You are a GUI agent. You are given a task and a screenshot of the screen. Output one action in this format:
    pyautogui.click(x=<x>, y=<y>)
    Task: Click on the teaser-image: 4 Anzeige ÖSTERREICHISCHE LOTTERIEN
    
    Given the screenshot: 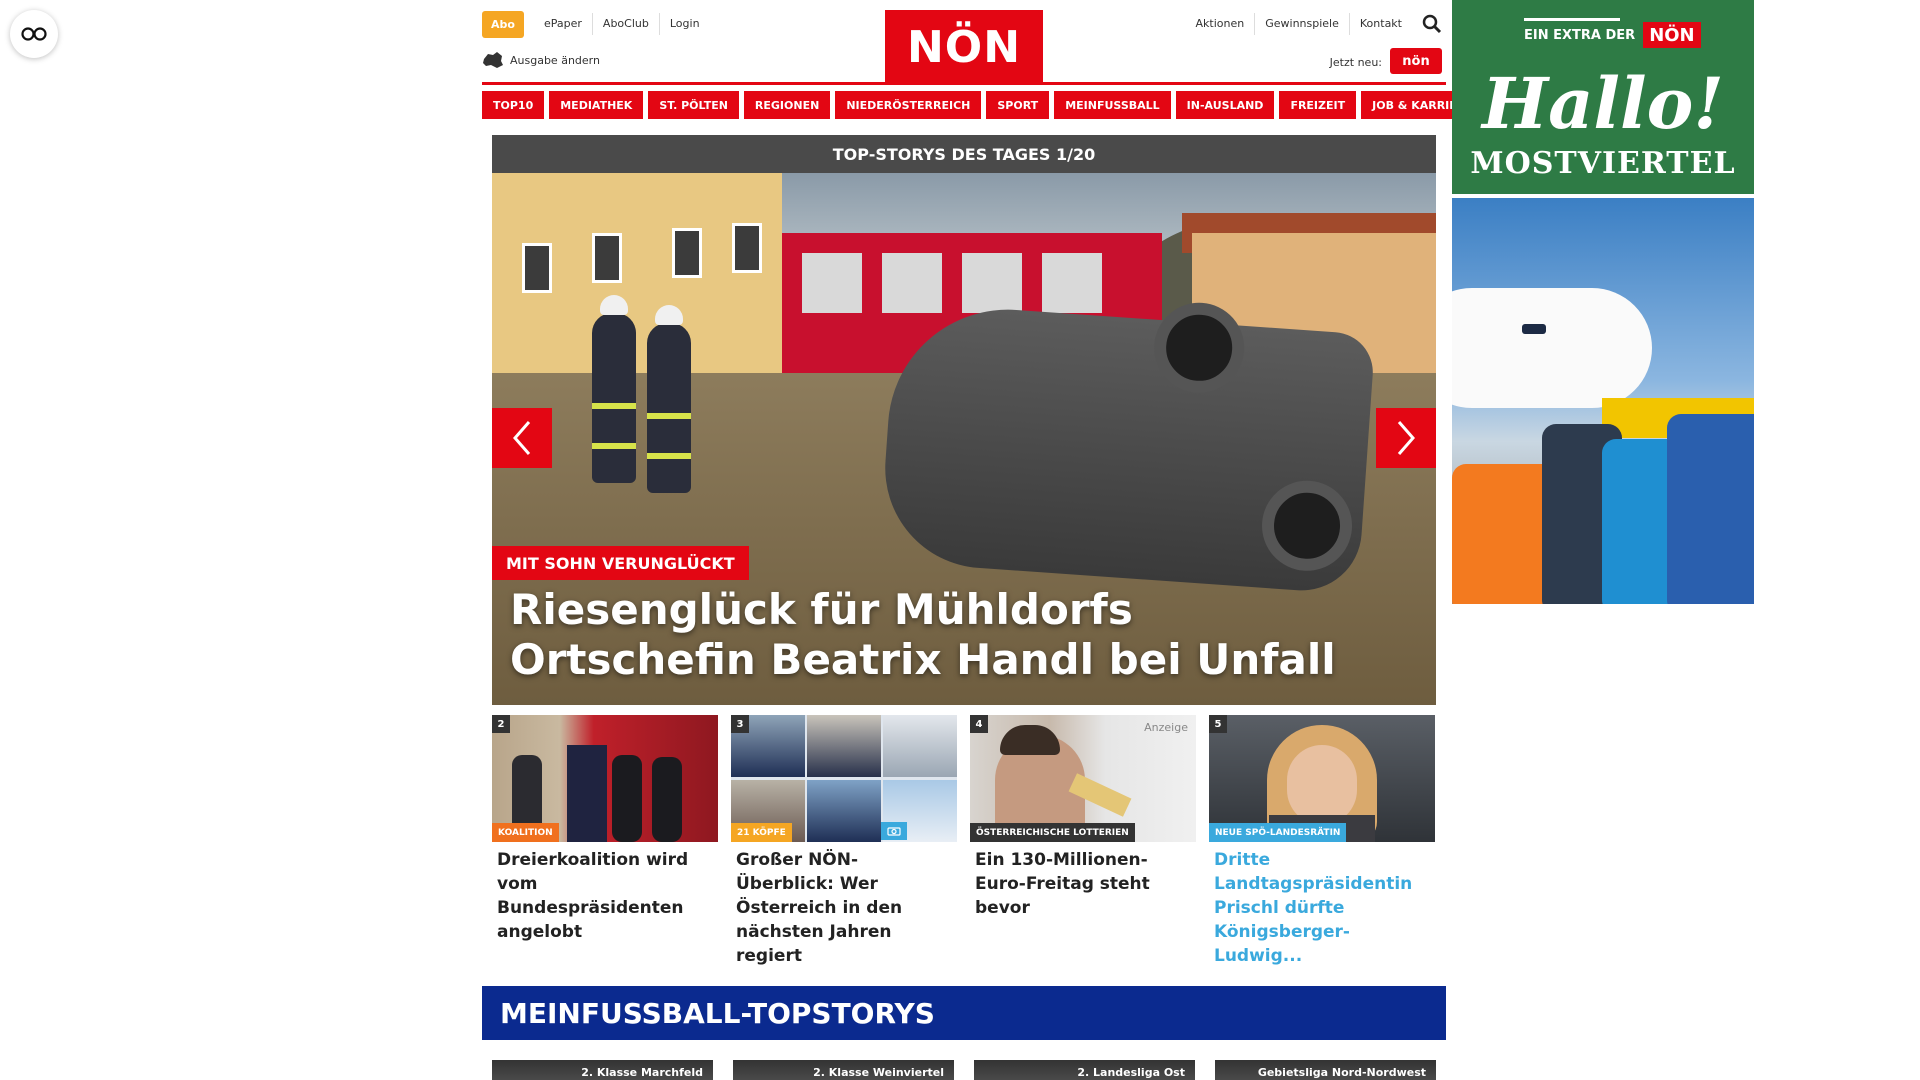 What is the action you would take?
    pyautogui.click(x=1083, y=778)
    